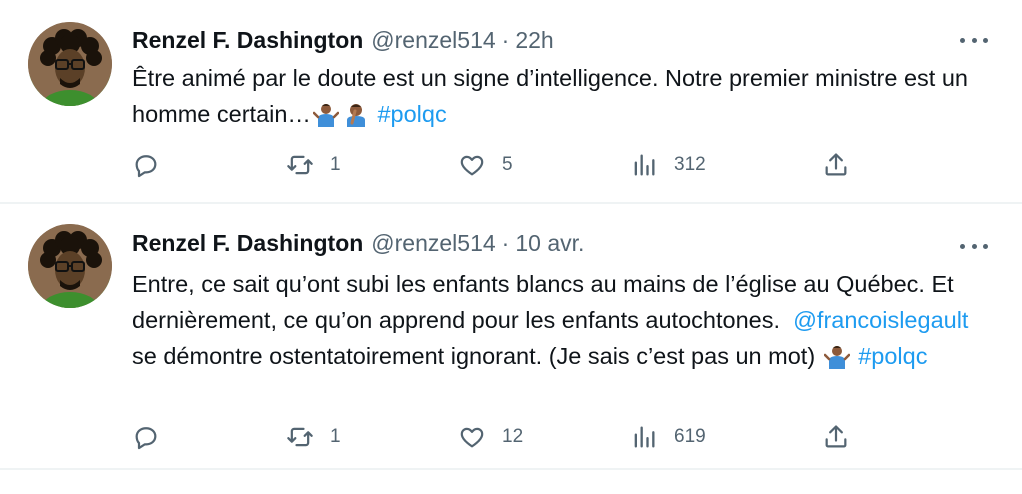  Describe the element at coordinates (690, 164) in the screenshot. I see `view-count: 312` at that location.